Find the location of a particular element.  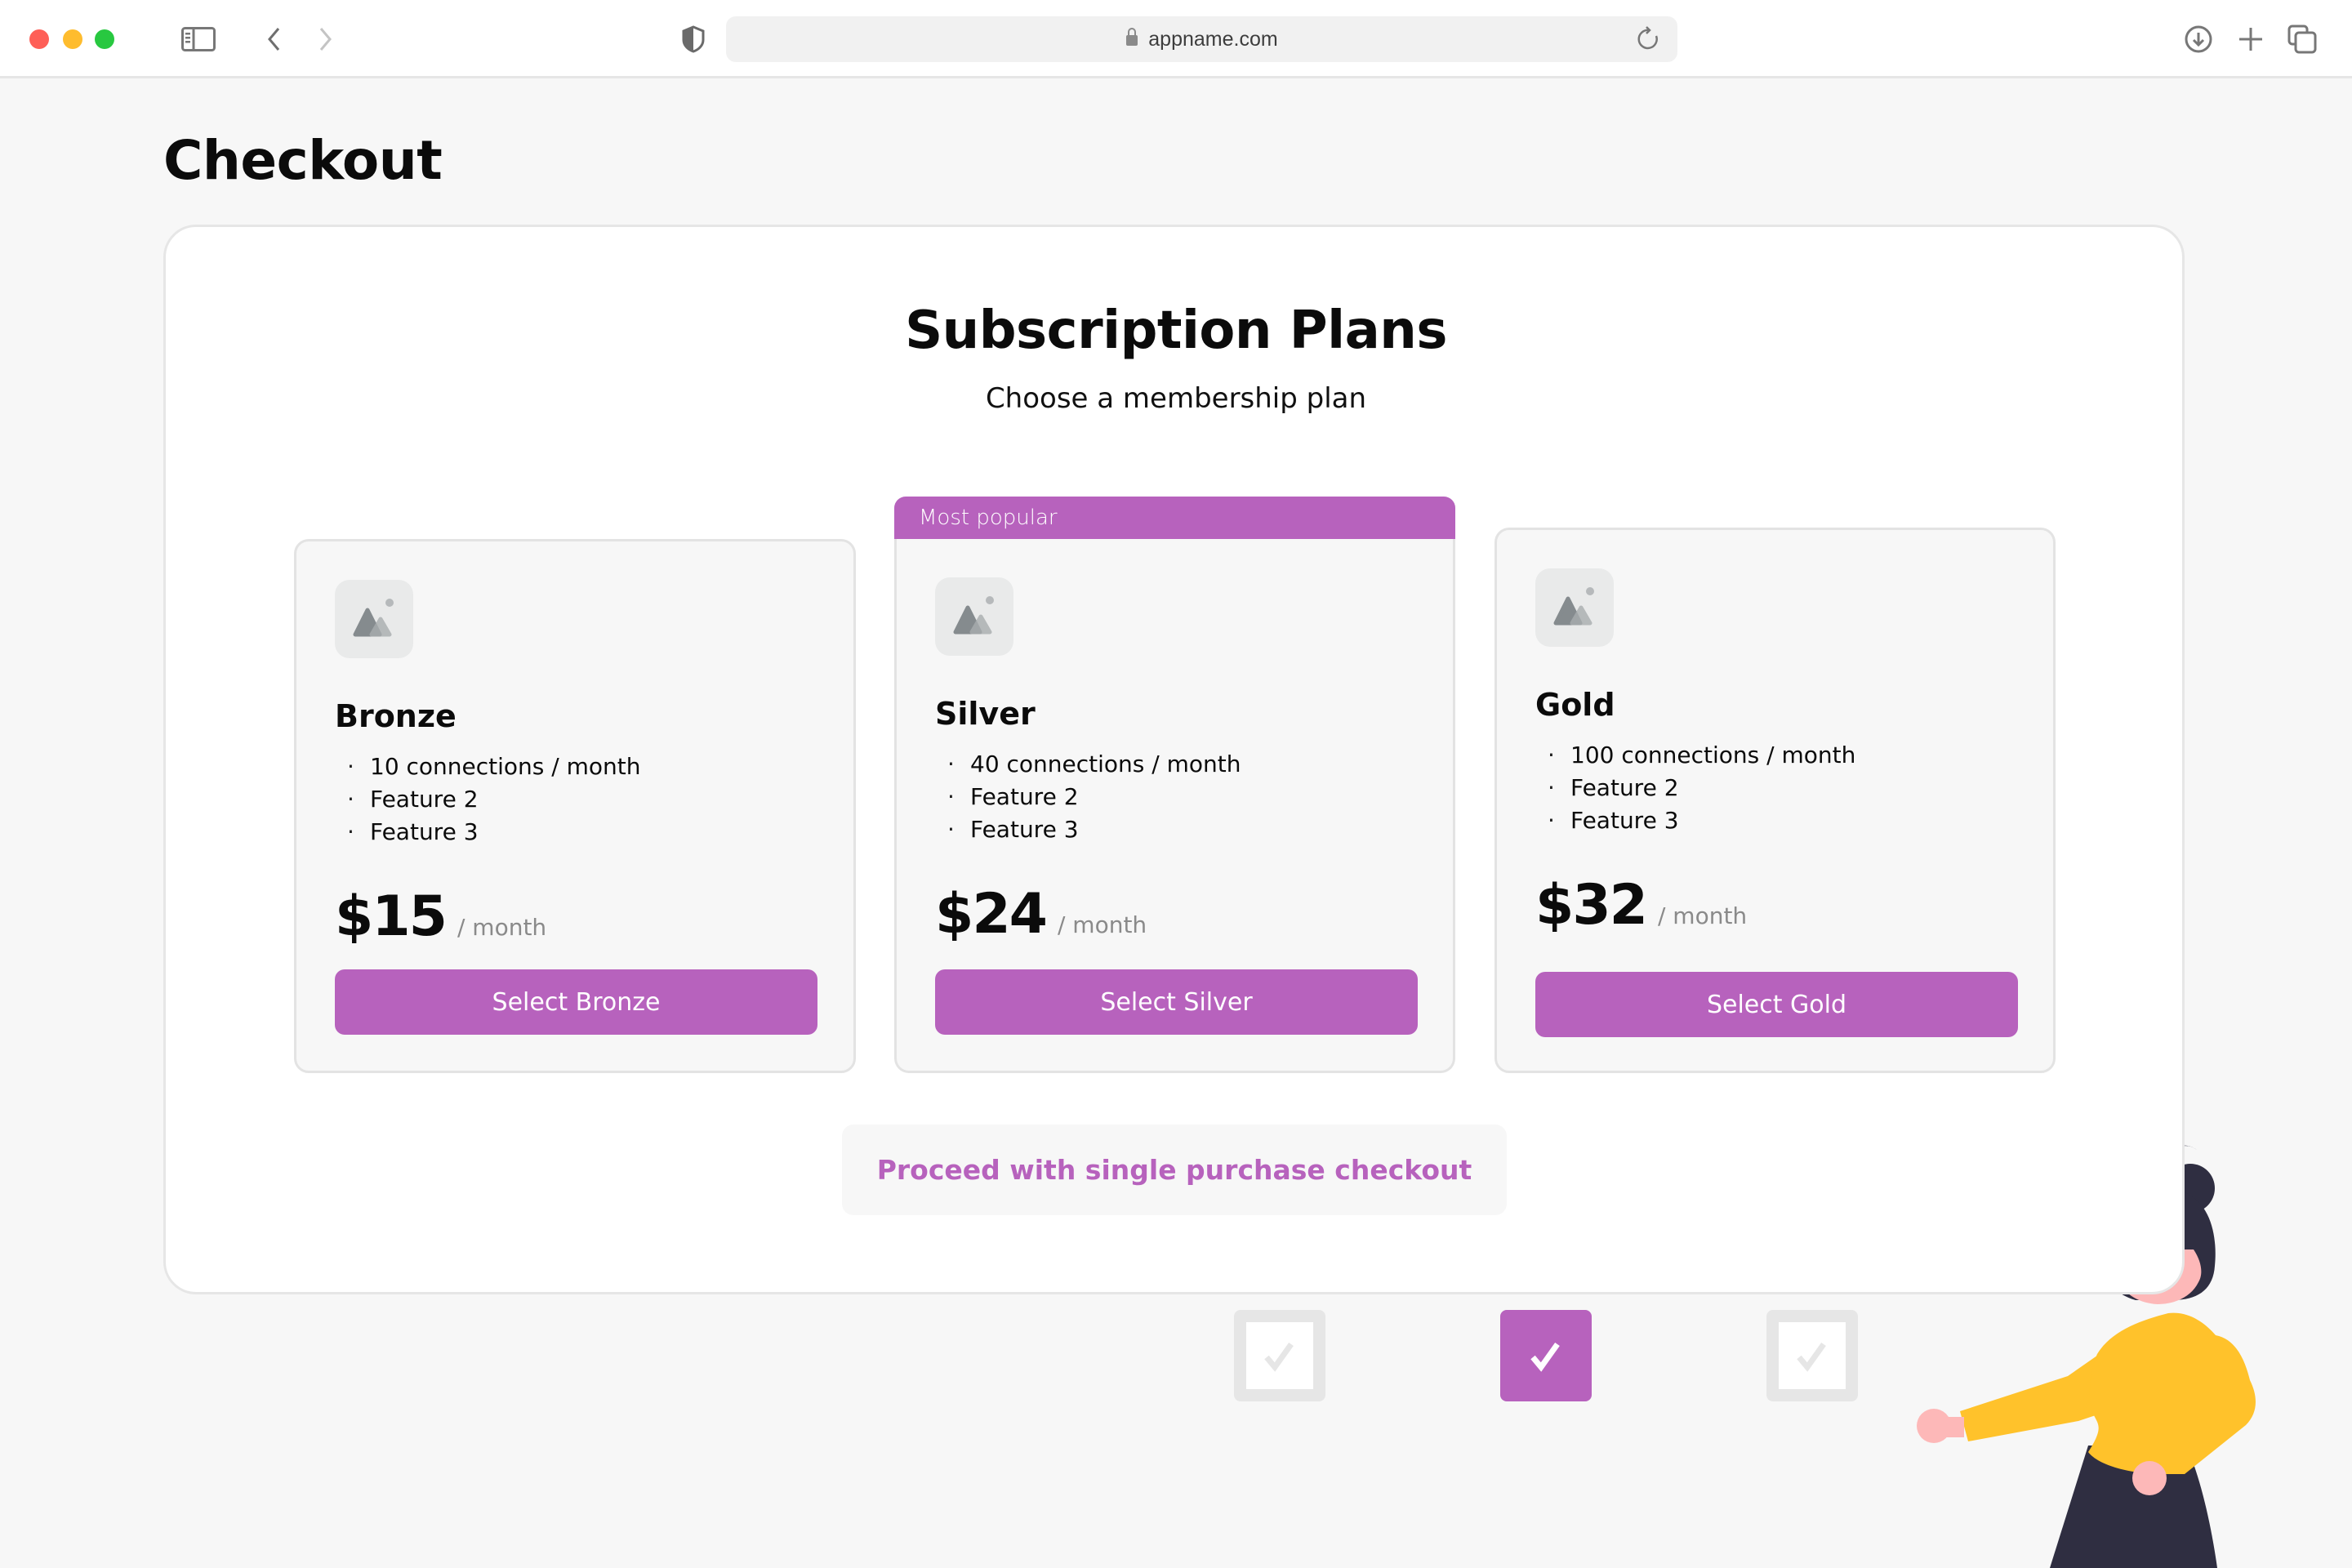

price-row: $32 / month is located at coordinates (1641, 905).